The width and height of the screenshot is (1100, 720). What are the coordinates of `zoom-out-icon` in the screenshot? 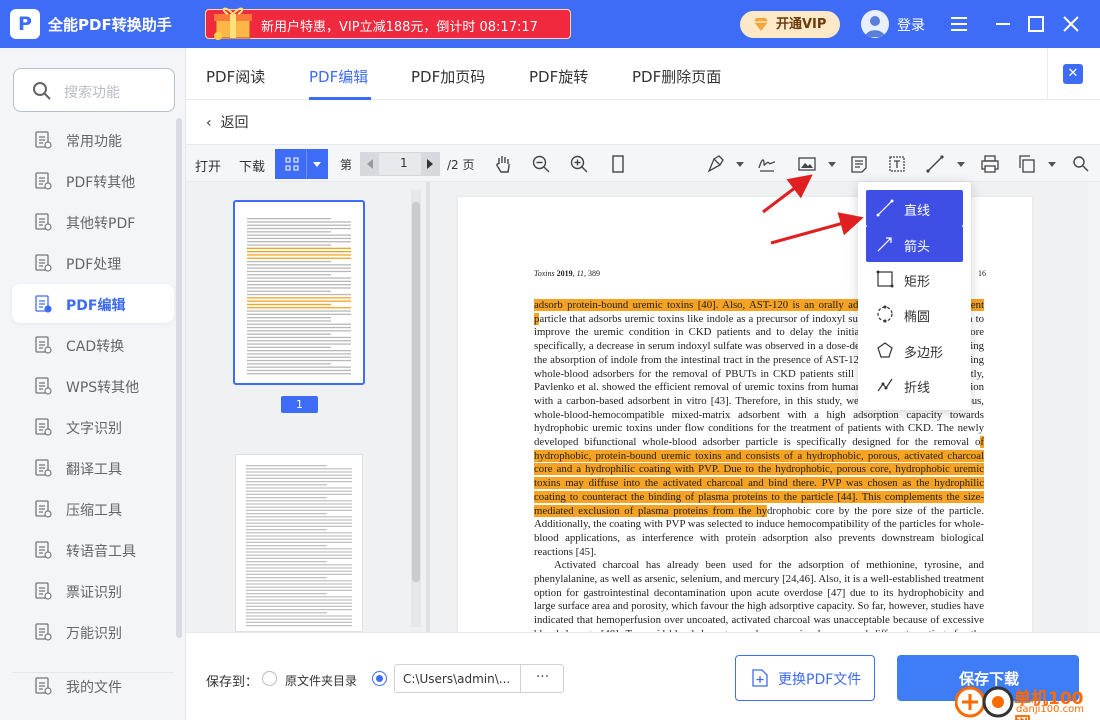 It's located at (541, 164).